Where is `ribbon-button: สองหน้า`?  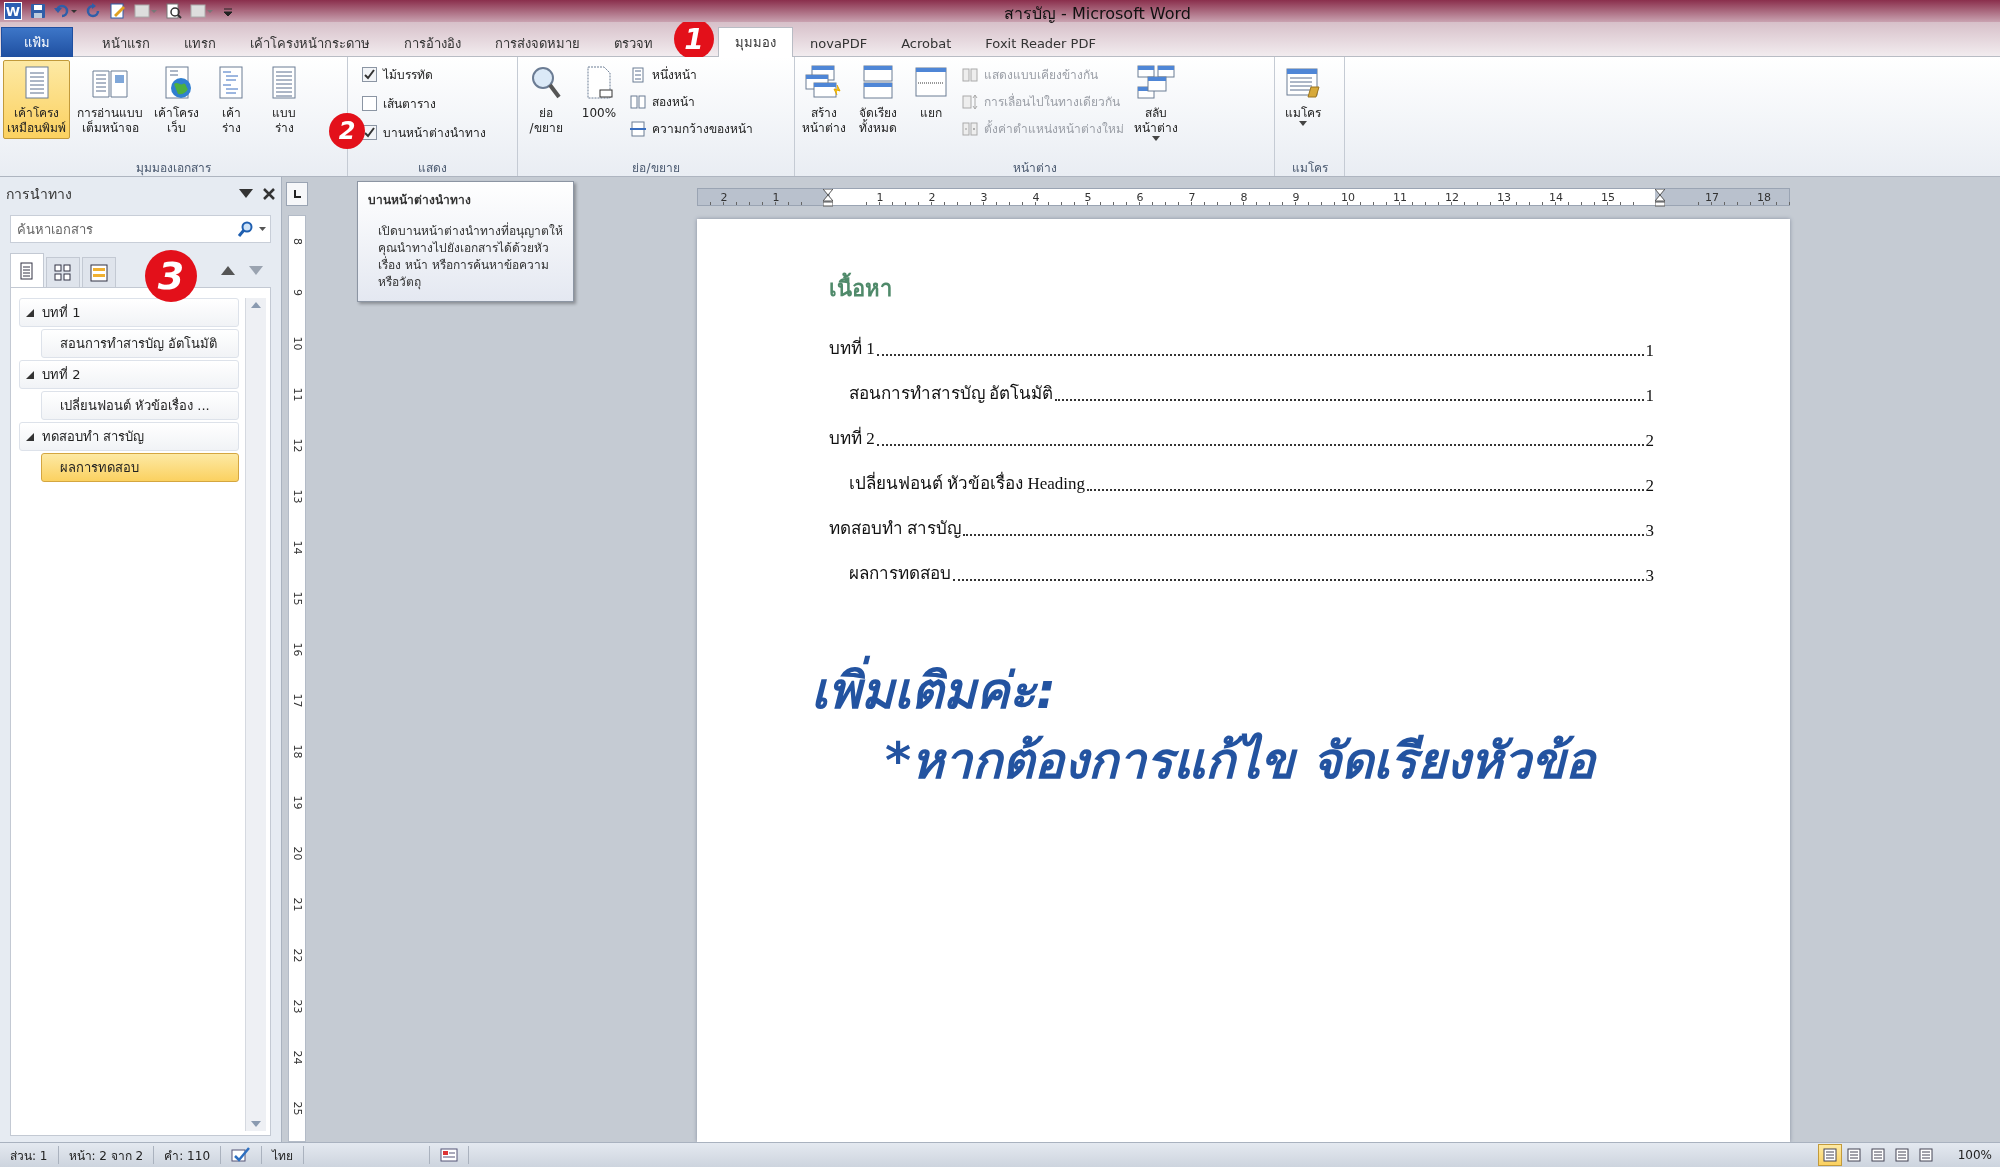
ribbon-button: สองหน้า is located at coordinates (691, 101).